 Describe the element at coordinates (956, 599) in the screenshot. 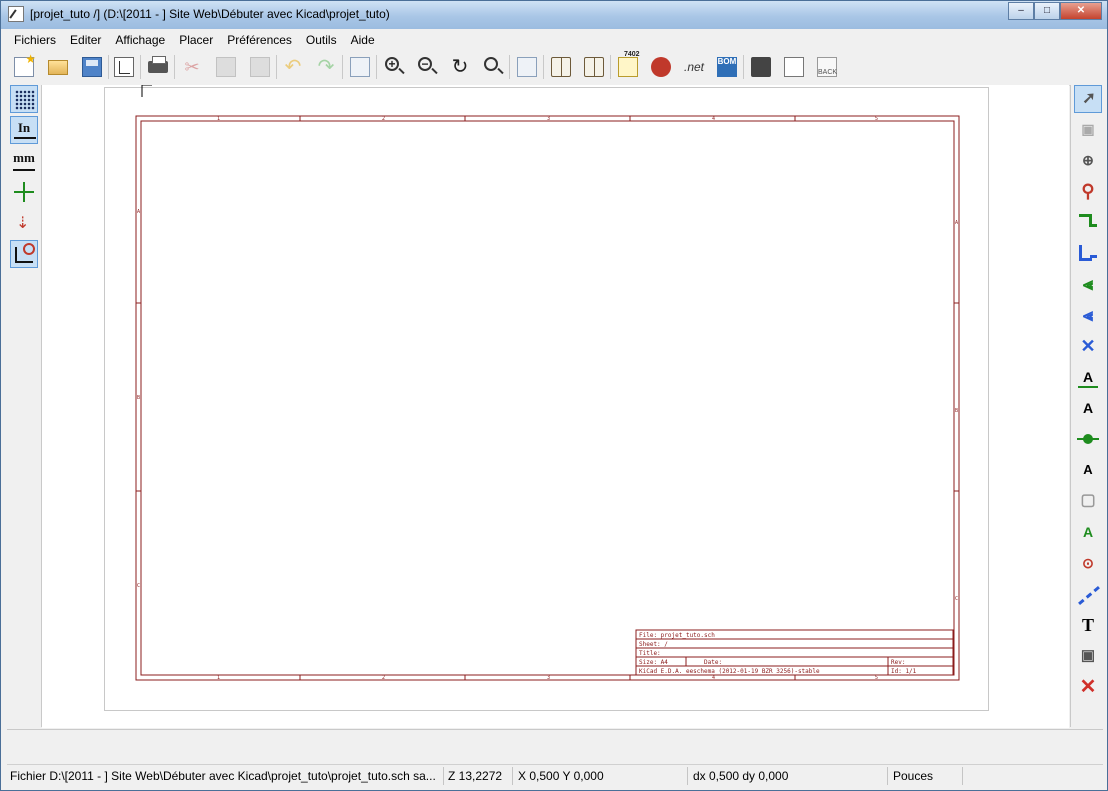

I see `row-letter-right-c: C` at that location.